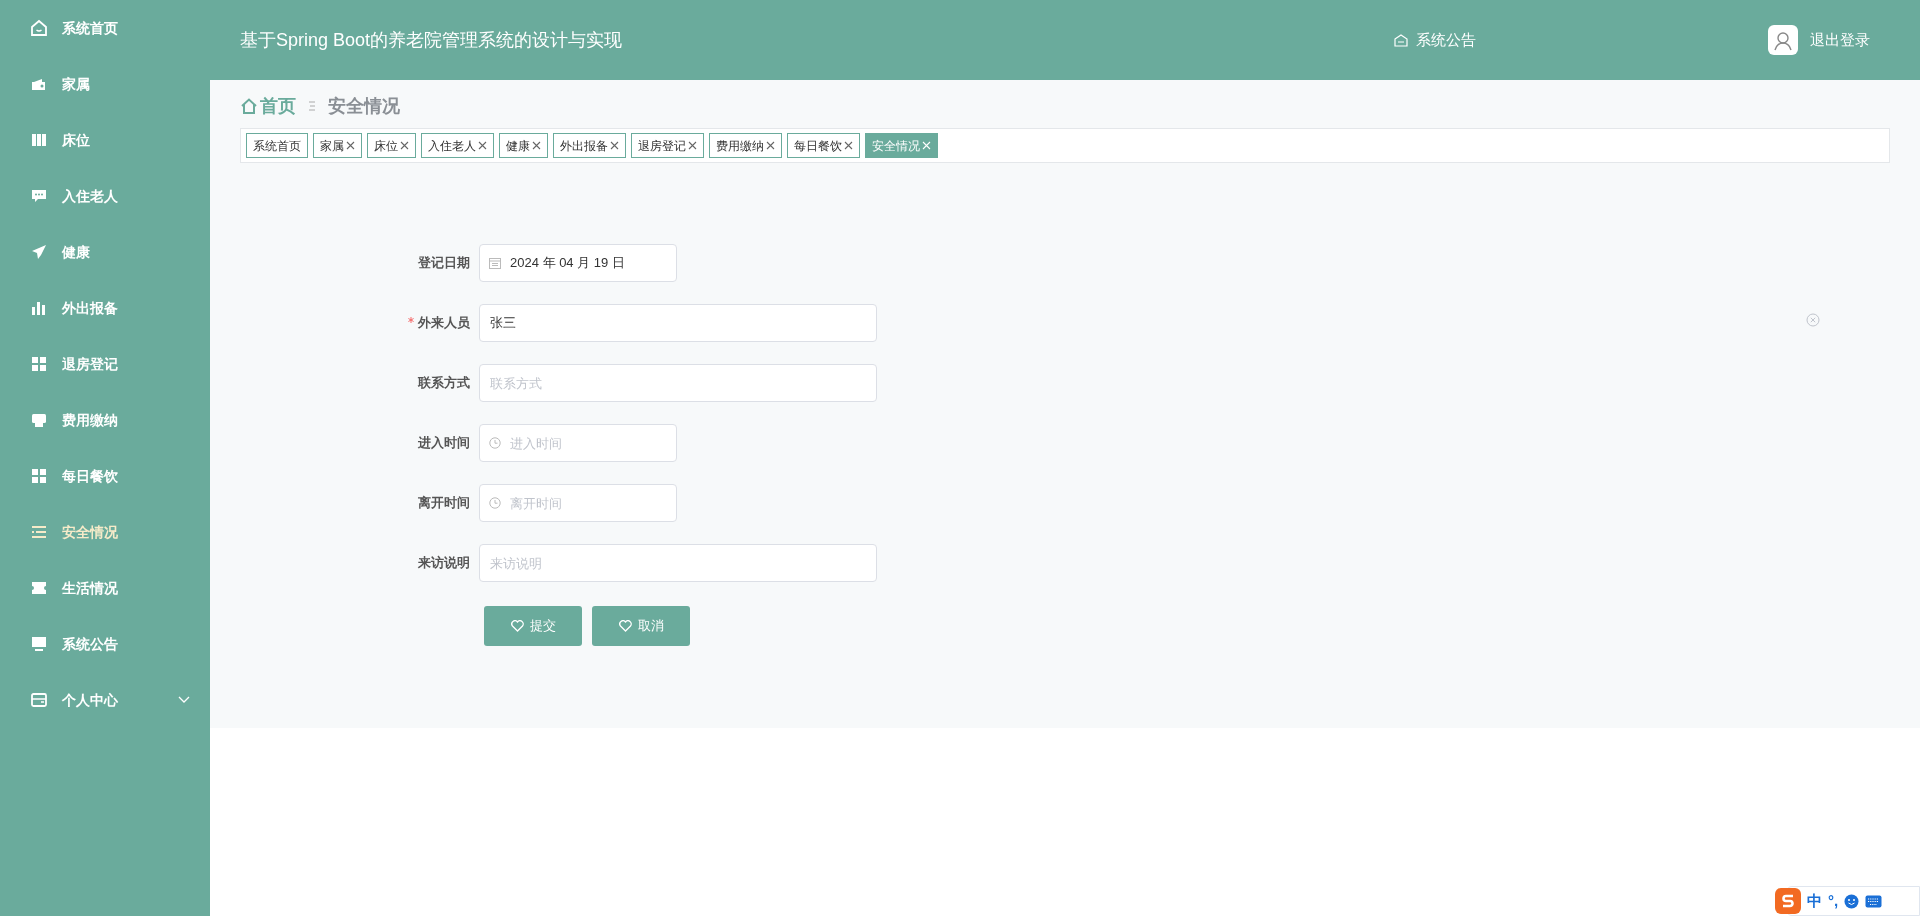  Describe the element at coordinates (1840, 40) in the screenshot. I see `logout-link: 退出登录` at that location.